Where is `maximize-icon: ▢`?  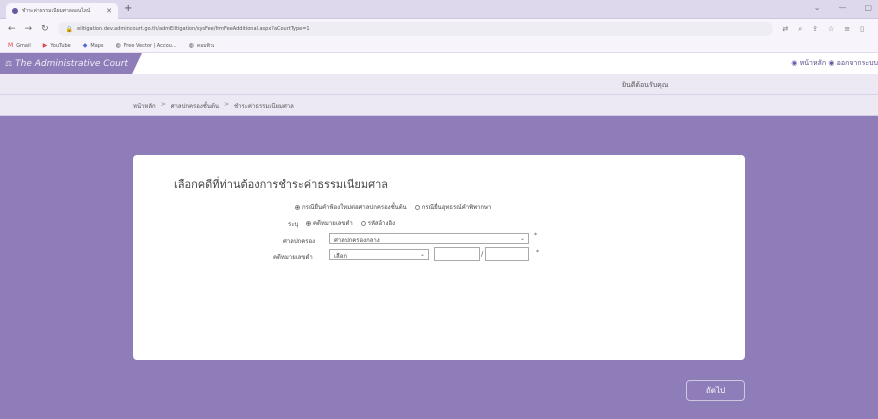
maximize-icon: ▢ is located at coordinates (868, 7).